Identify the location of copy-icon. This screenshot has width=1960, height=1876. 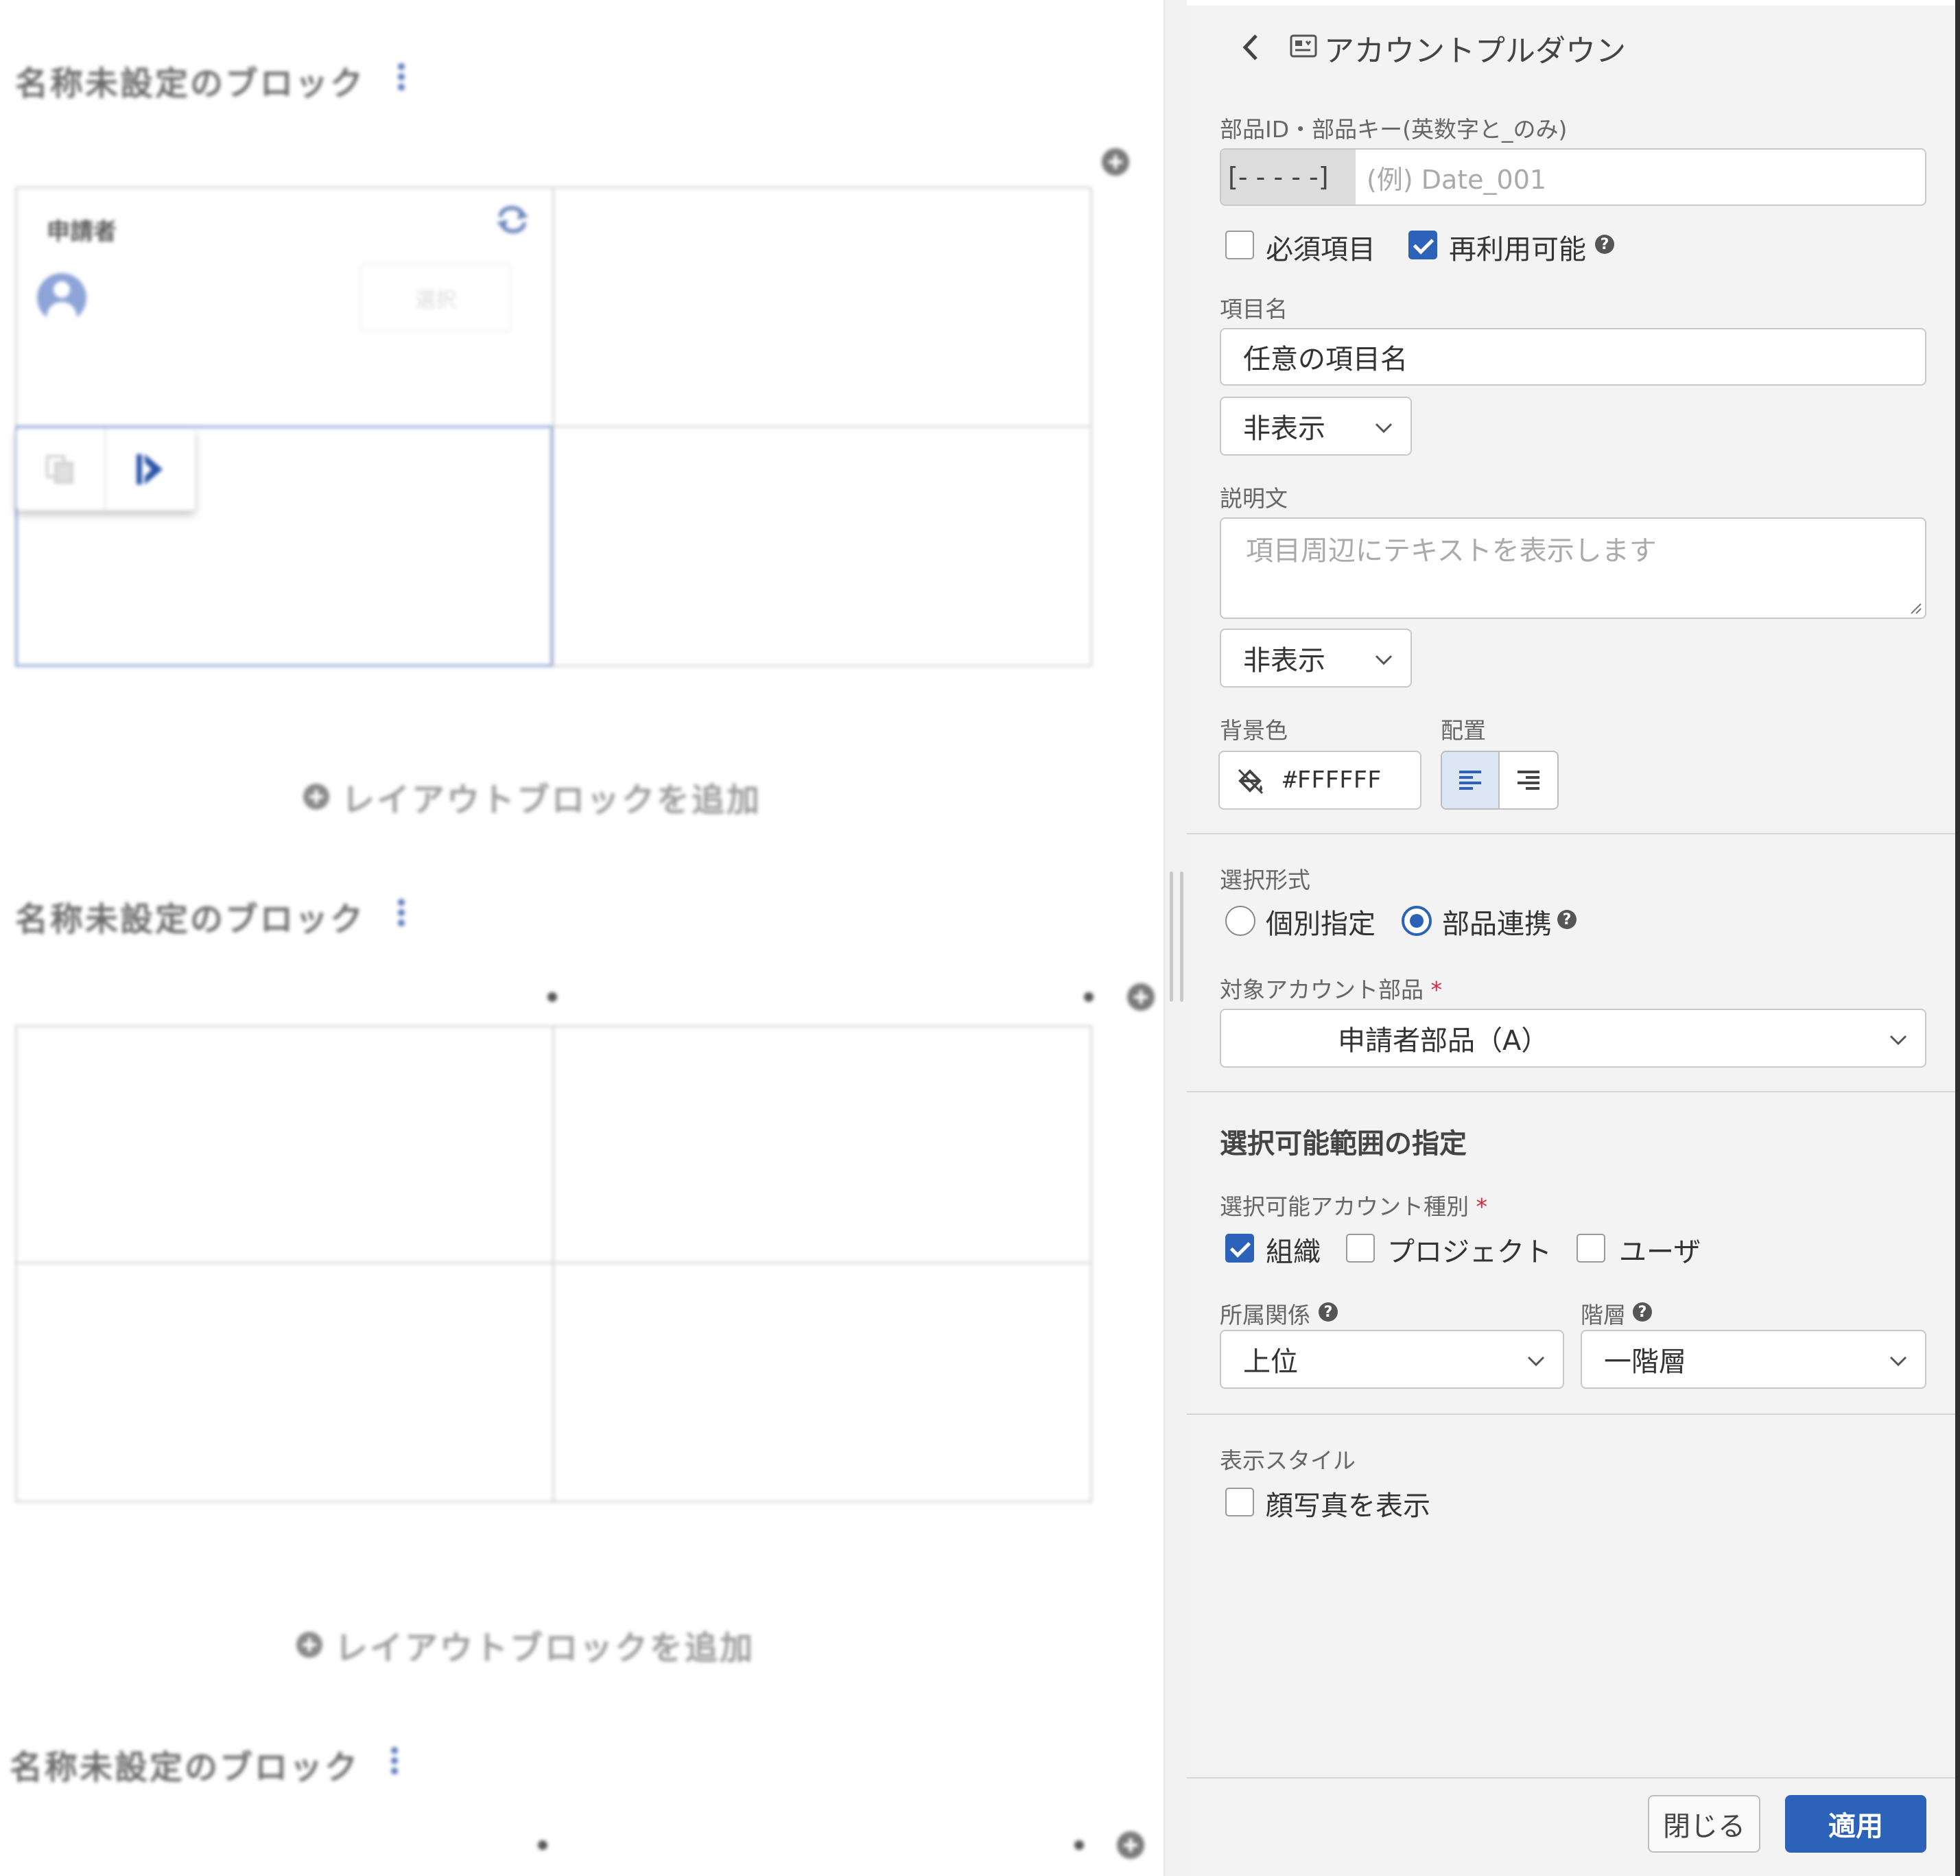
(61, 469).